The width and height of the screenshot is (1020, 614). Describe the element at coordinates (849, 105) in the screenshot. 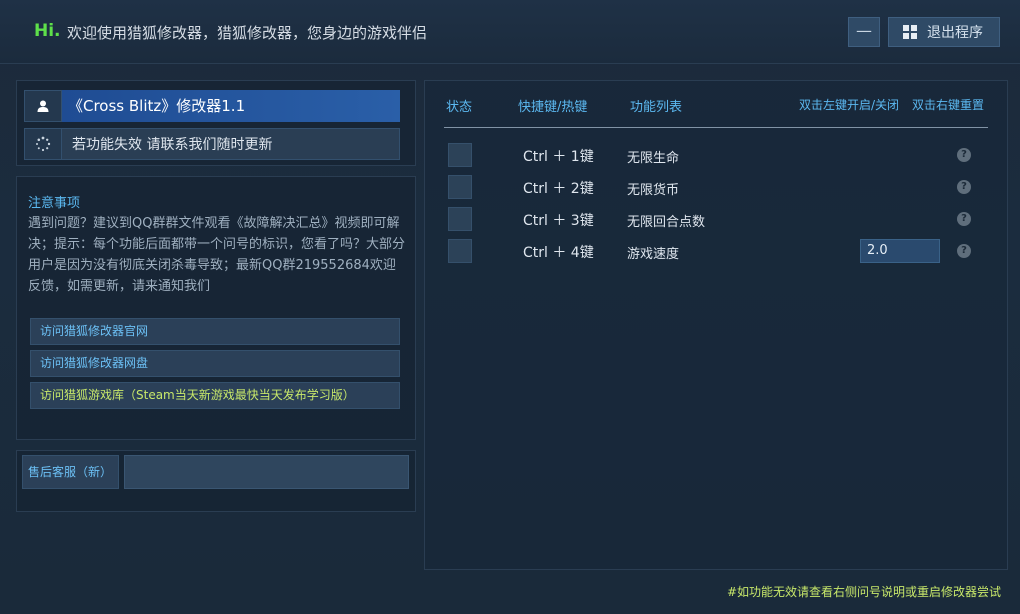

I see `toggle-hint: 双击左键开启/关闭` at that location.